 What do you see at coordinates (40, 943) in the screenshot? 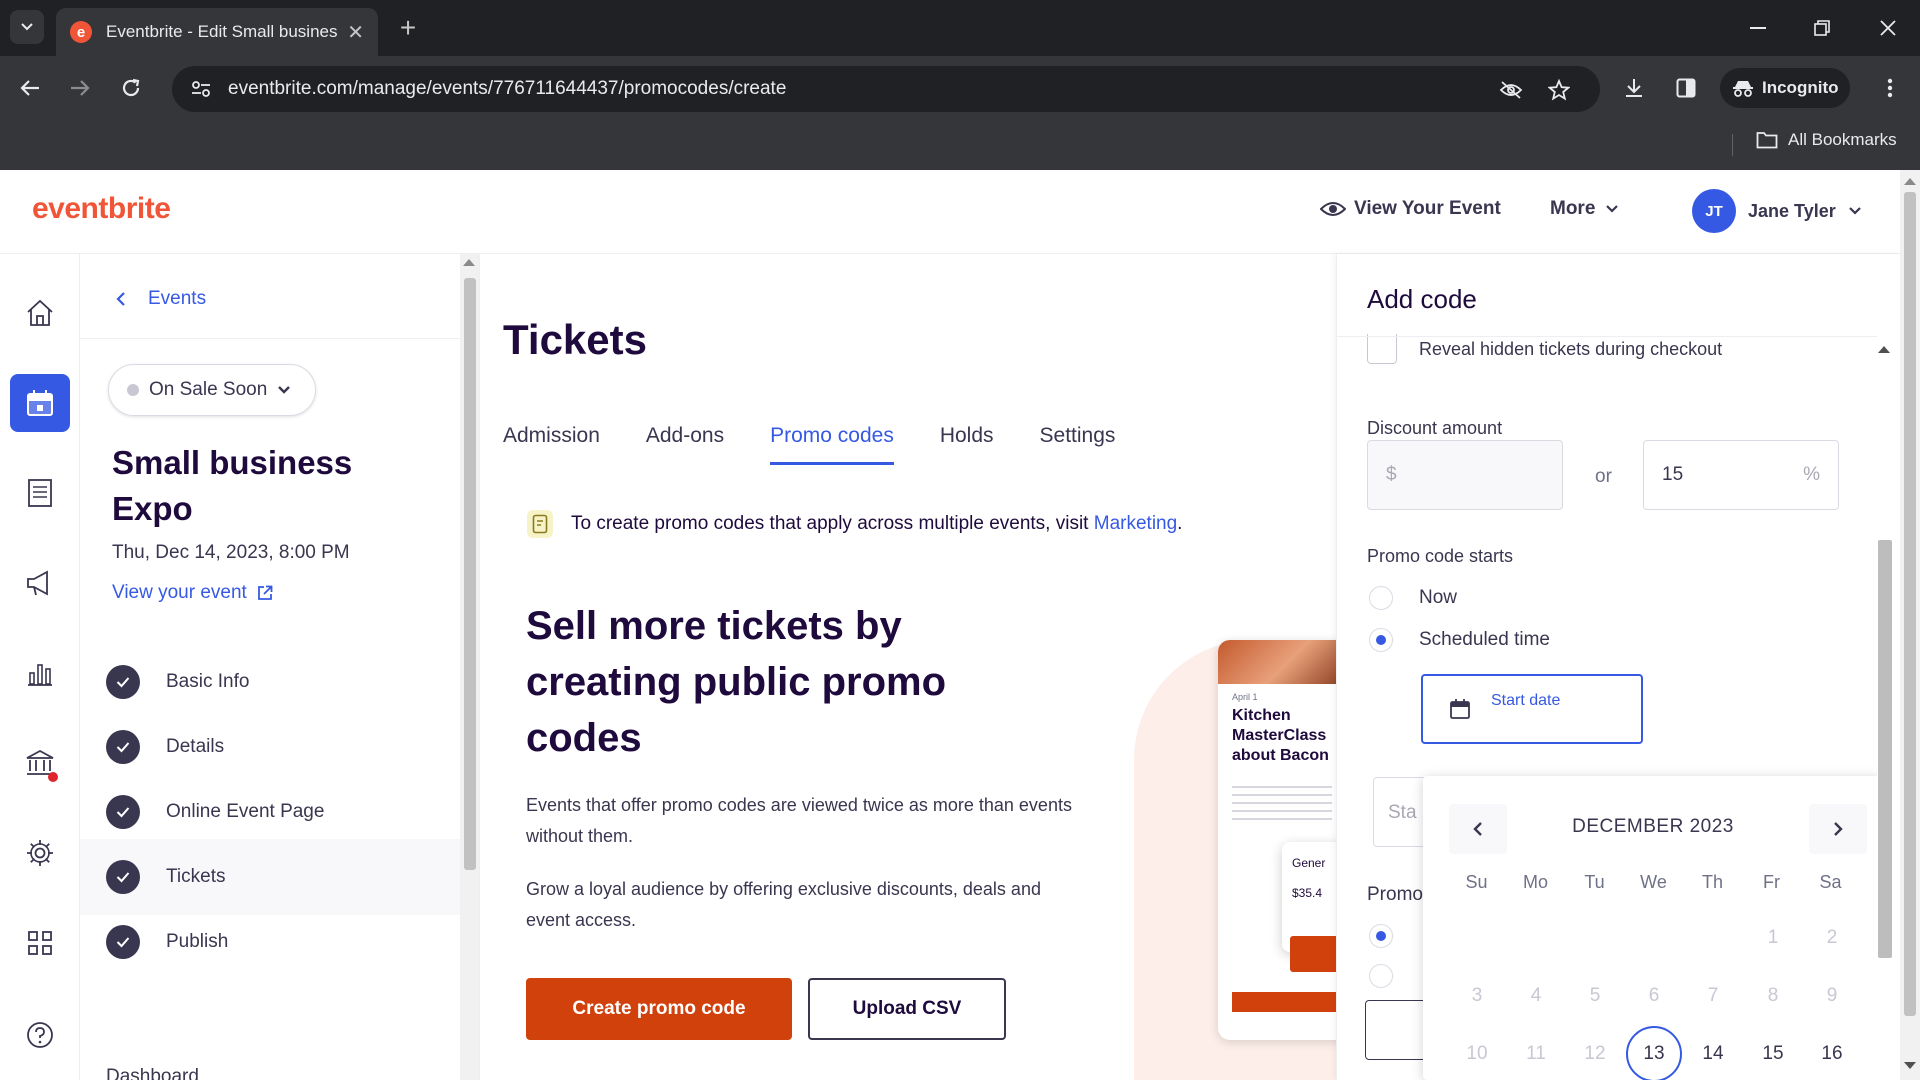
I see `apps-nav-button` at bounding box center [40, 943].